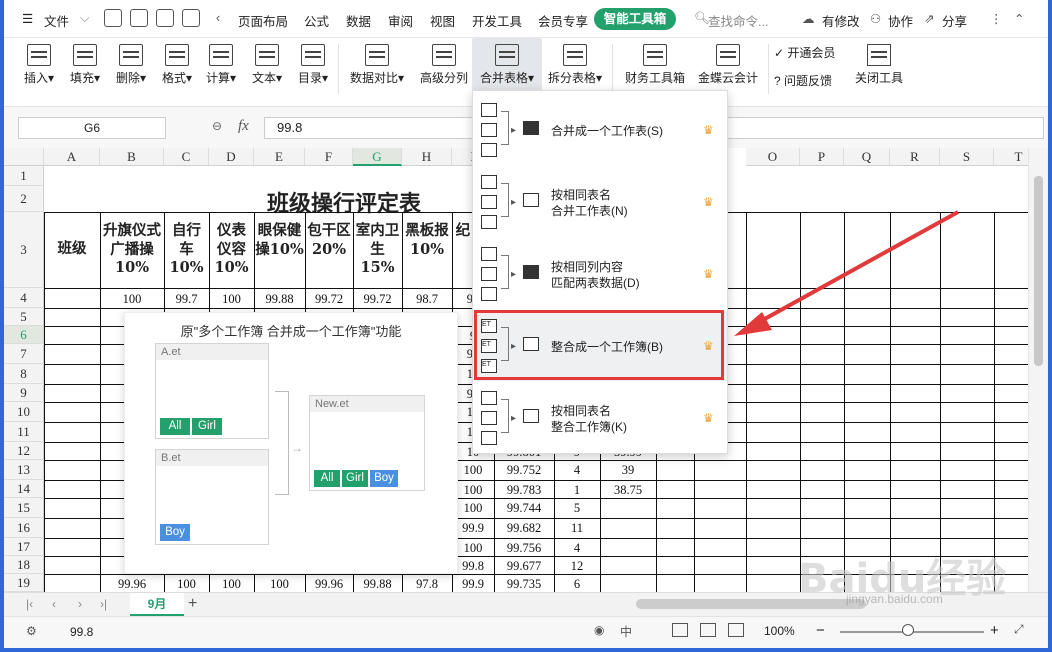 This screenshot has width=1052, height=652. What do you see at coordinates (526, 632) in the screenshot?
I see `status-bar: ⚙ 99.8 ◉ 中 100% − + ⤢` at bounding box center [526, 632].